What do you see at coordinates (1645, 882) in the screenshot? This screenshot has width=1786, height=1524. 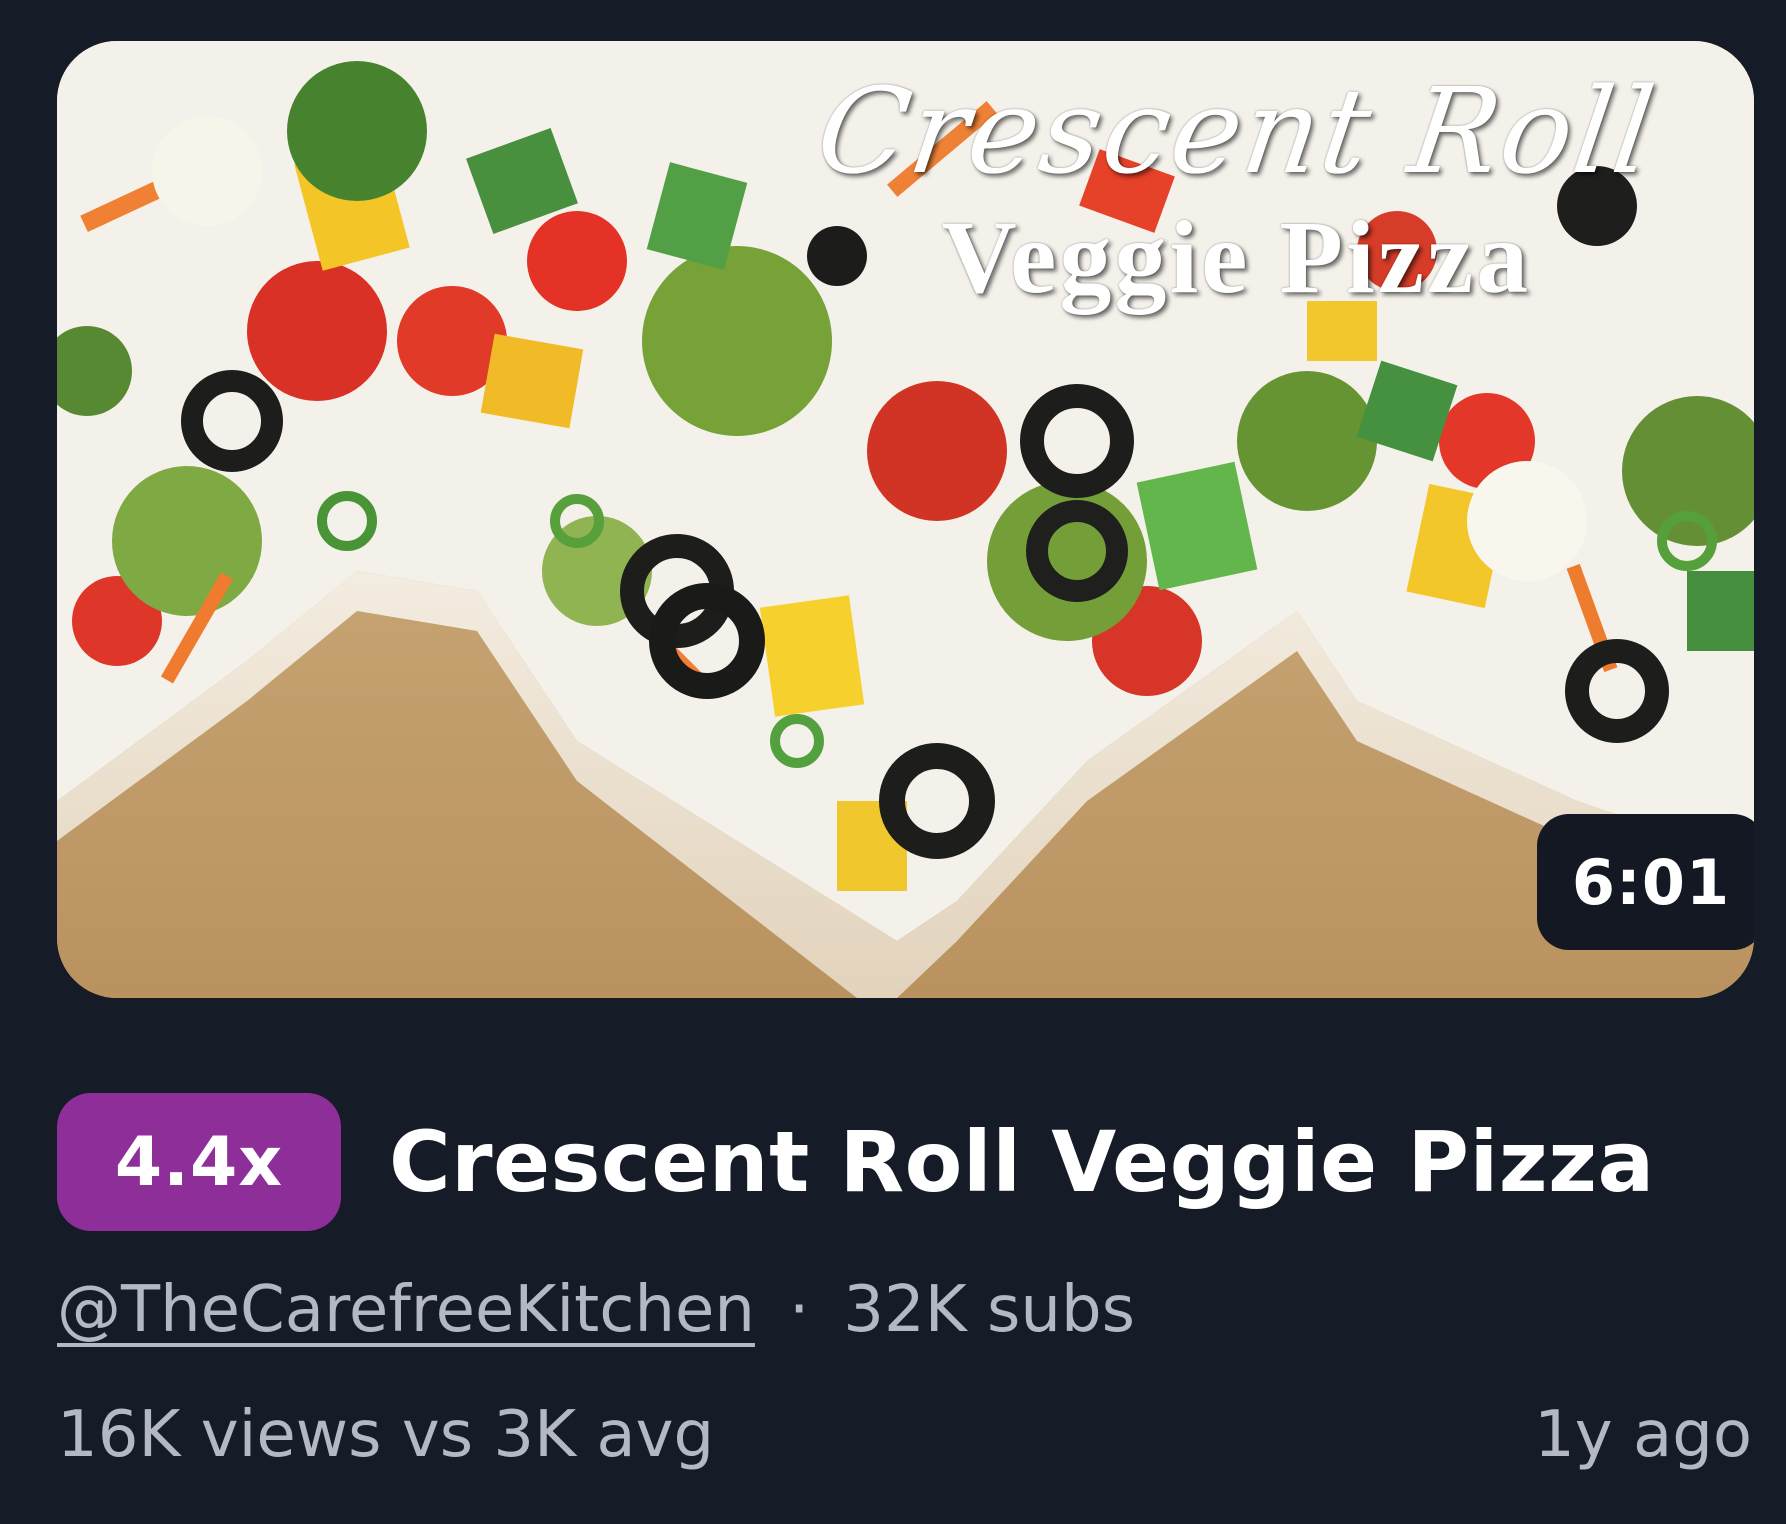 I see `duration-badge: 6:01` at bounding box center [1645, 882].